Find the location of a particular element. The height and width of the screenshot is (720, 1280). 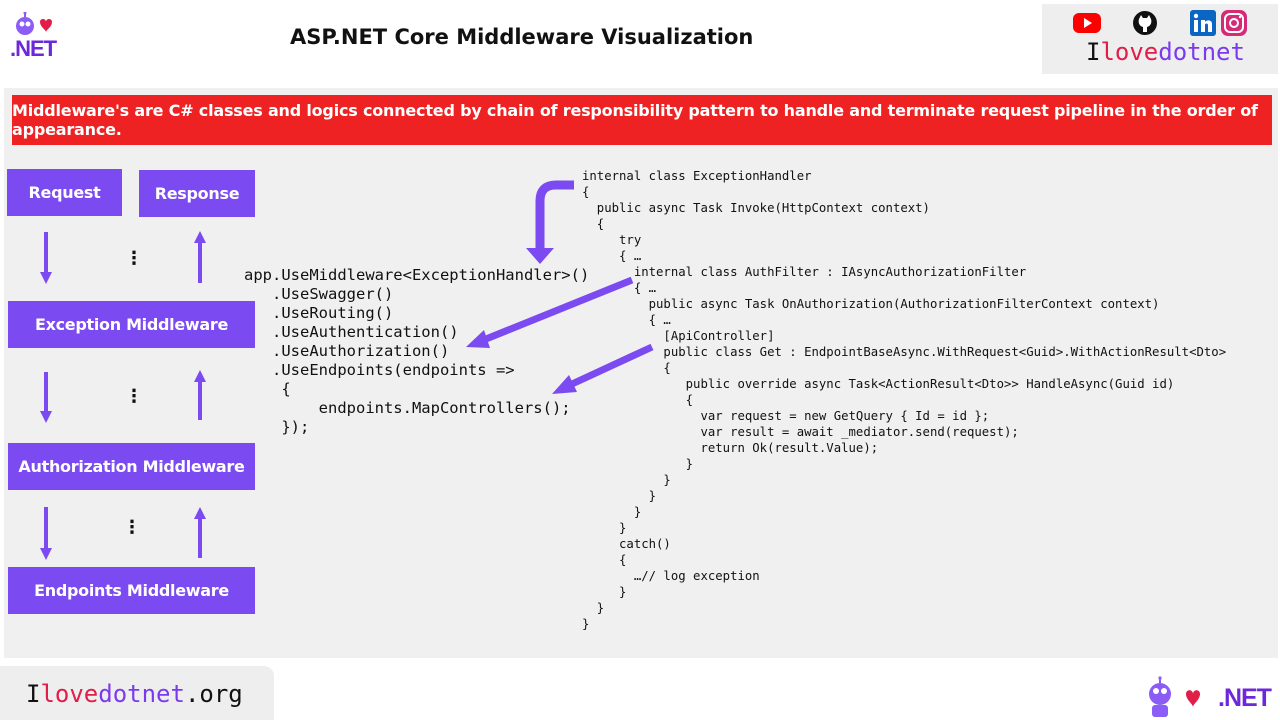

request-box: Request is located at coordinates (64, 192).